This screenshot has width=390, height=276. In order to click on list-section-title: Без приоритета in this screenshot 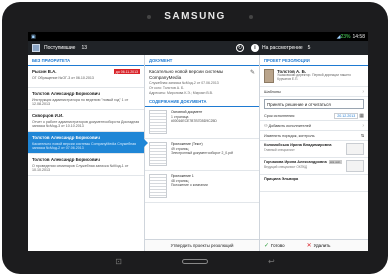, I will do `click(86, 60)`.